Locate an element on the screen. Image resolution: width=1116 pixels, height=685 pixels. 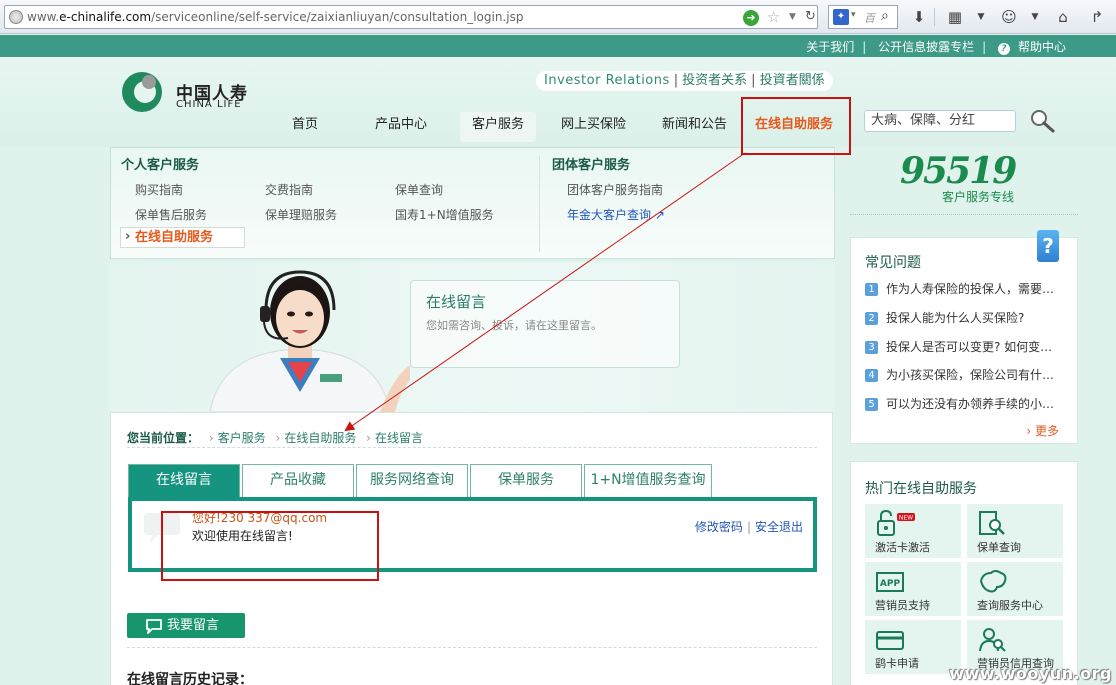
nav-products: 产品中心 is located at coordinates (401, 127).